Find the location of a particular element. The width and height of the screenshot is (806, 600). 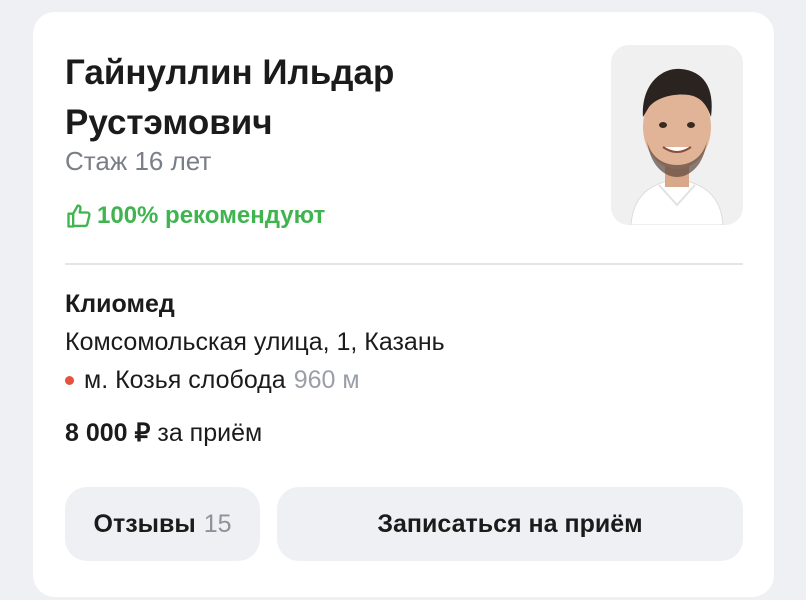

doctor-photo is located at coordinates (677, 135).